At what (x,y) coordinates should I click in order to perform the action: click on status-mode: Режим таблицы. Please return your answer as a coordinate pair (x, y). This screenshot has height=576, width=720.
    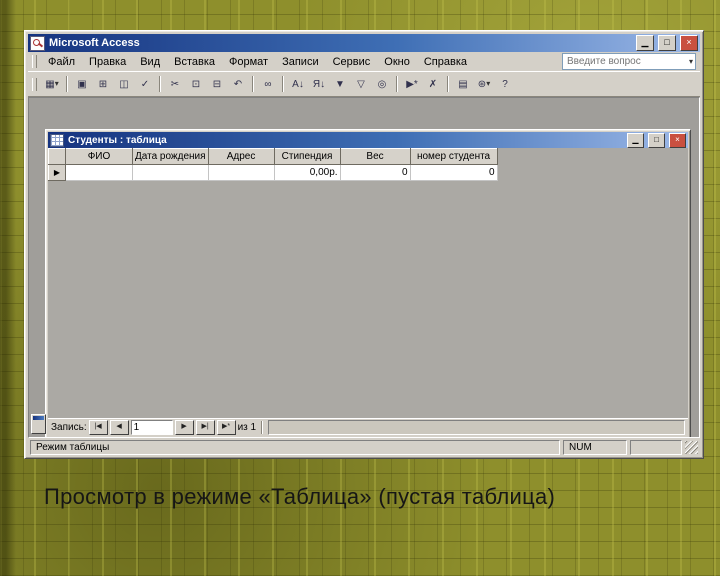
    Looking at the image, I should click on (295, 447).